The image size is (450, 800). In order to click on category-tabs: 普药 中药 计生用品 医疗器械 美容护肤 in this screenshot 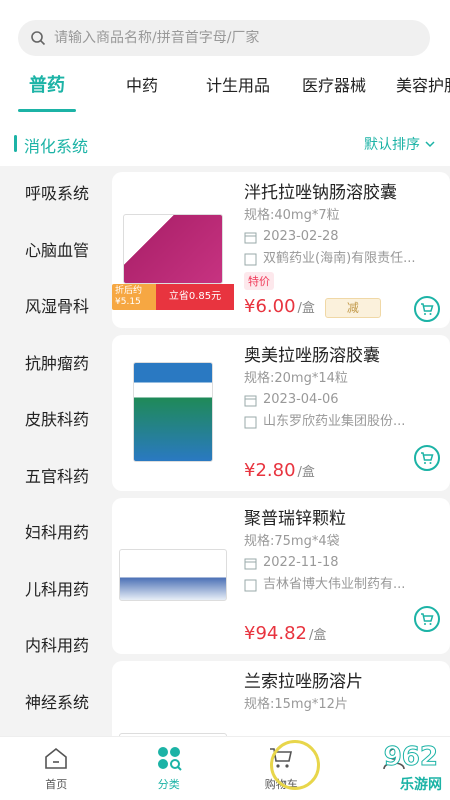, I will do `click(225, 91)`.